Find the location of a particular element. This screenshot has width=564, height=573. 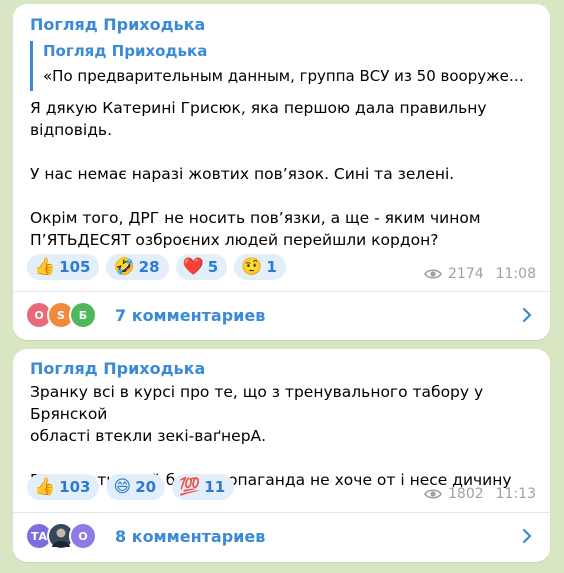

rofl-icon: 🤣 is located at coordinates (124, 266).